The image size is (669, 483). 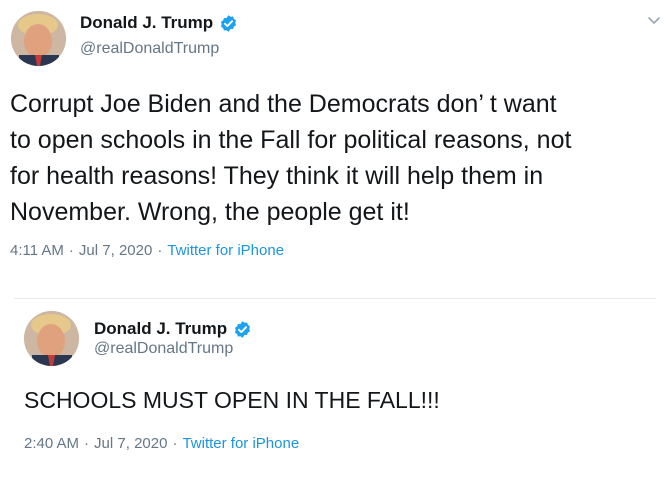 What do you see at coordinates (51, 443) in the screenshot?
I see `tweet-time: 2:40 AM` at bounding box center [51, 443].